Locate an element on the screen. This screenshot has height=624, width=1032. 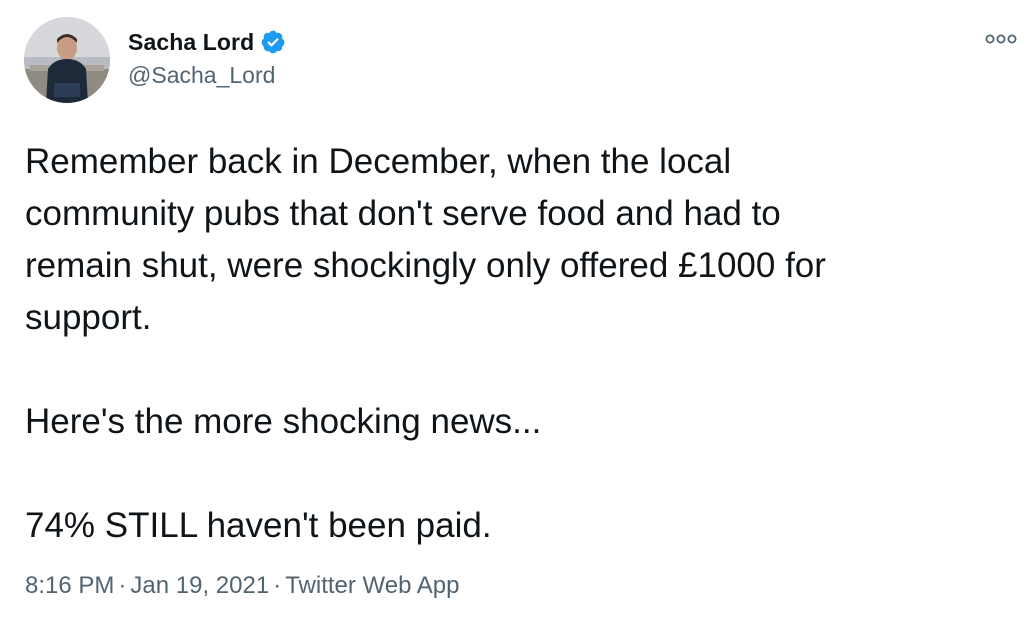
display-name: Sacha Lord is located at coordinates (191, 42).